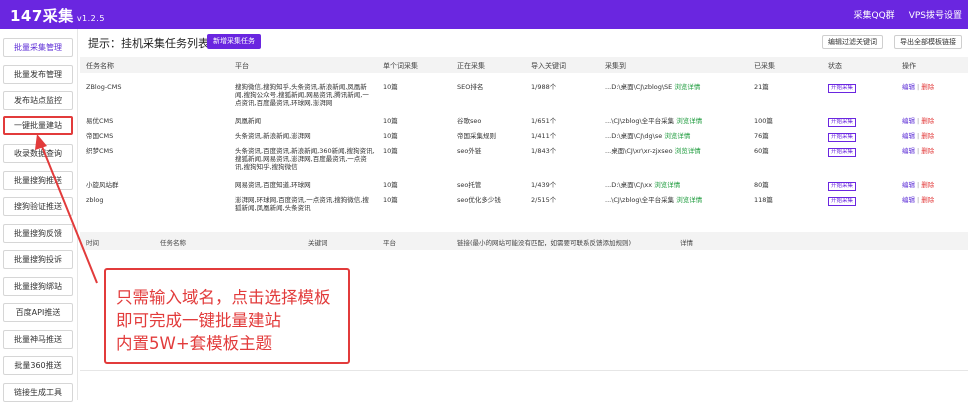 Image resolution: width=968 pixels, height=402 pixels. What do you see at coordinates (908, 14) in the screenshot?
I see `top-nav: 采集QQ群 VPS拨号设置` at bounding box center [908, 14].